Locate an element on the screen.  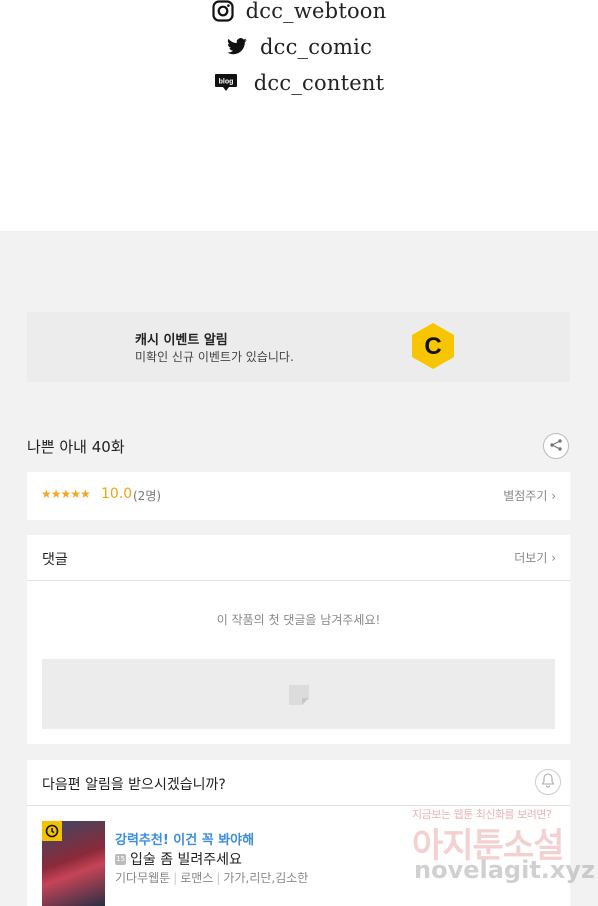
recommend-genre: 로맨스 is located at coordinates (197, 878).